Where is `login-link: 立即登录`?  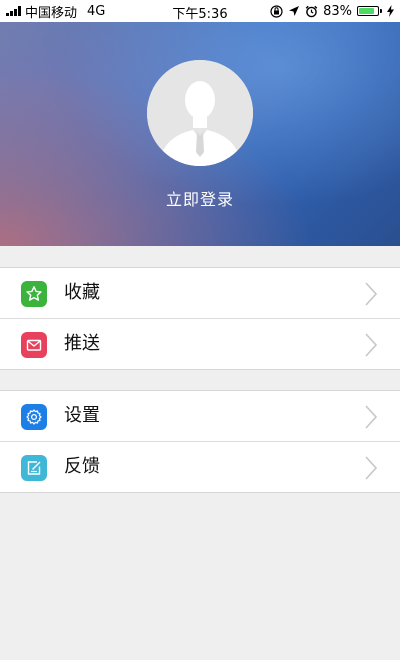
login-link: 立即登录 is located at coordinates (200, 198).